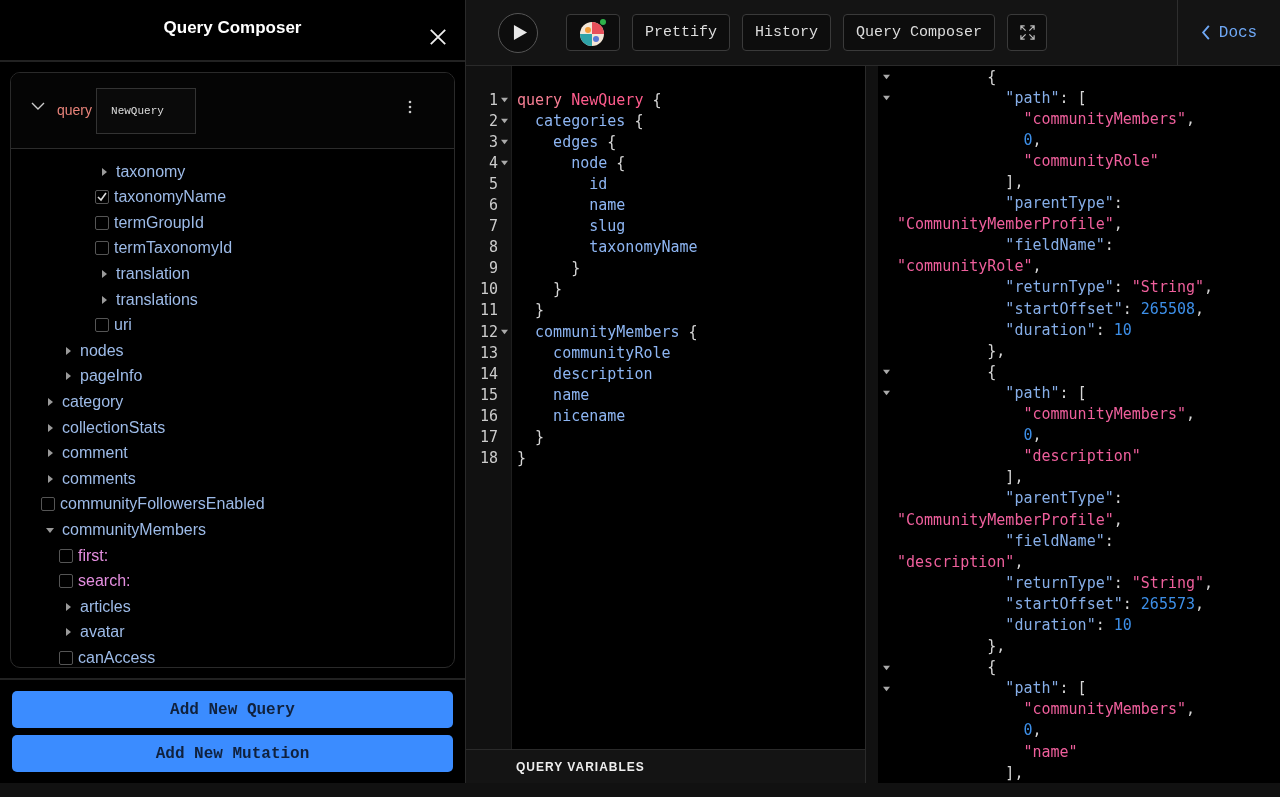 The width and height of the screenshot is (1280, 797). What do you see at coordinates (275, 248) in the screenshot?
I see `tree-item: termTaxonomyId` at bounding box center [275, 248].